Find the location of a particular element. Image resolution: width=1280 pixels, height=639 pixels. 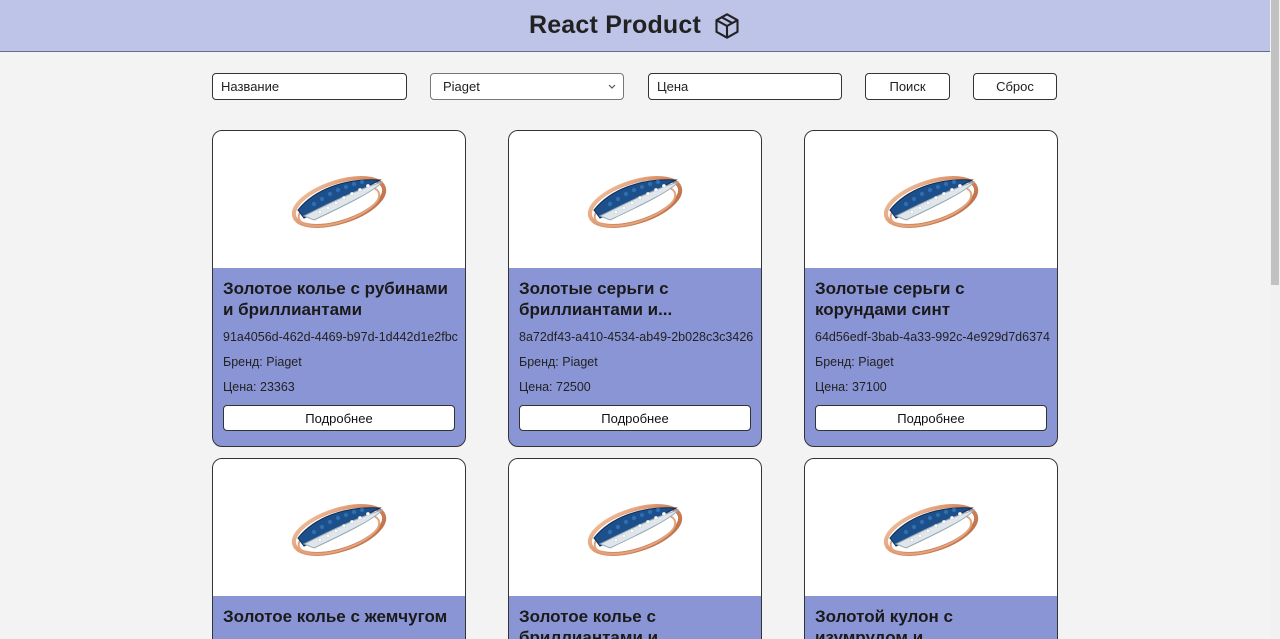

product-card: Золотое колье с бриллиантами и is located at coordinates (635, 548).